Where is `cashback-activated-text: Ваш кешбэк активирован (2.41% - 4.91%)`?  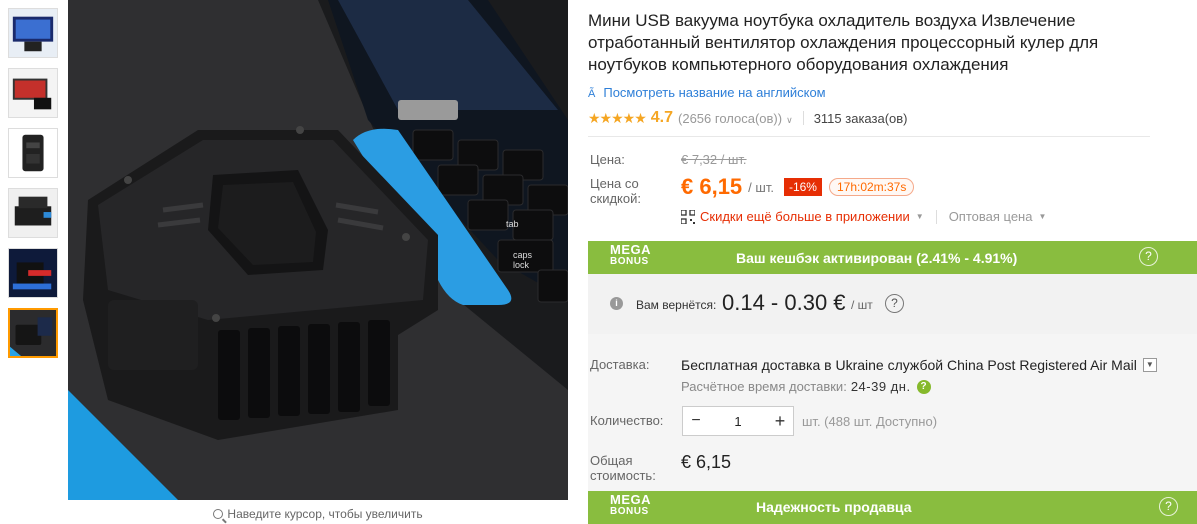 cashback-activated-text: Ваш кешбэк активирован (2.41% - 4.91%) is located at coordinates (877, 258).